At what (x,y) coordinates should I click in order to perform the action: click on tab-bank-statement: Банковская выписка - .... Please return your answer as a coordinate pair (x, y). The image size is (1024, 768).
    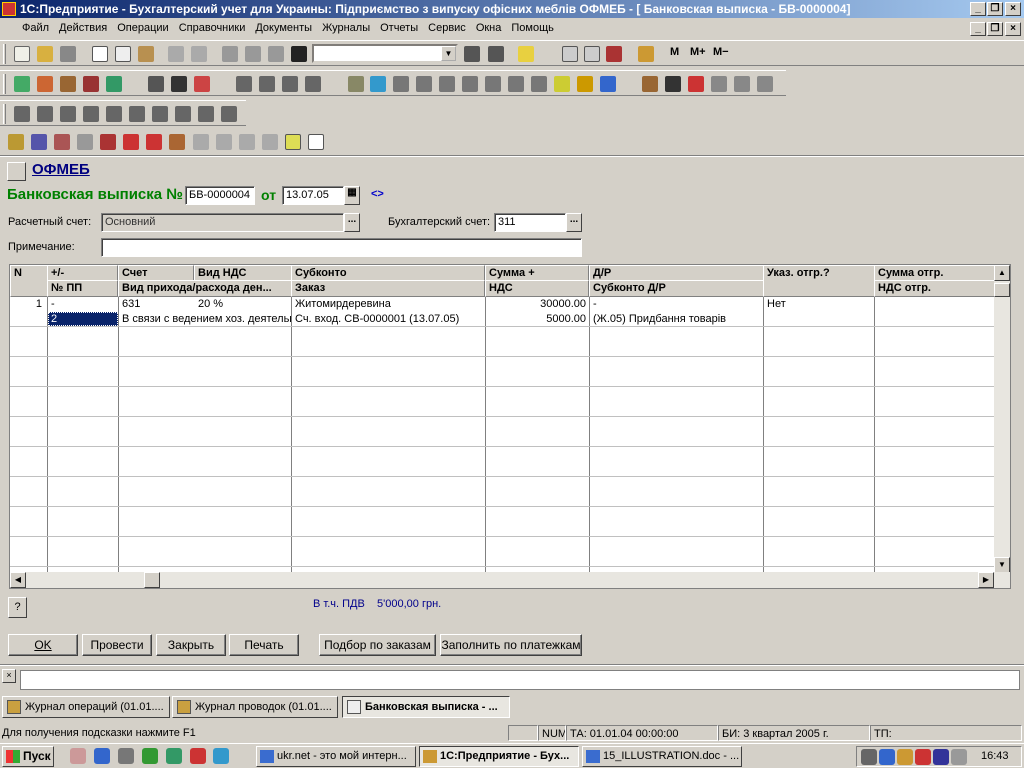
    Looking at the image, I should click on (426, 707).